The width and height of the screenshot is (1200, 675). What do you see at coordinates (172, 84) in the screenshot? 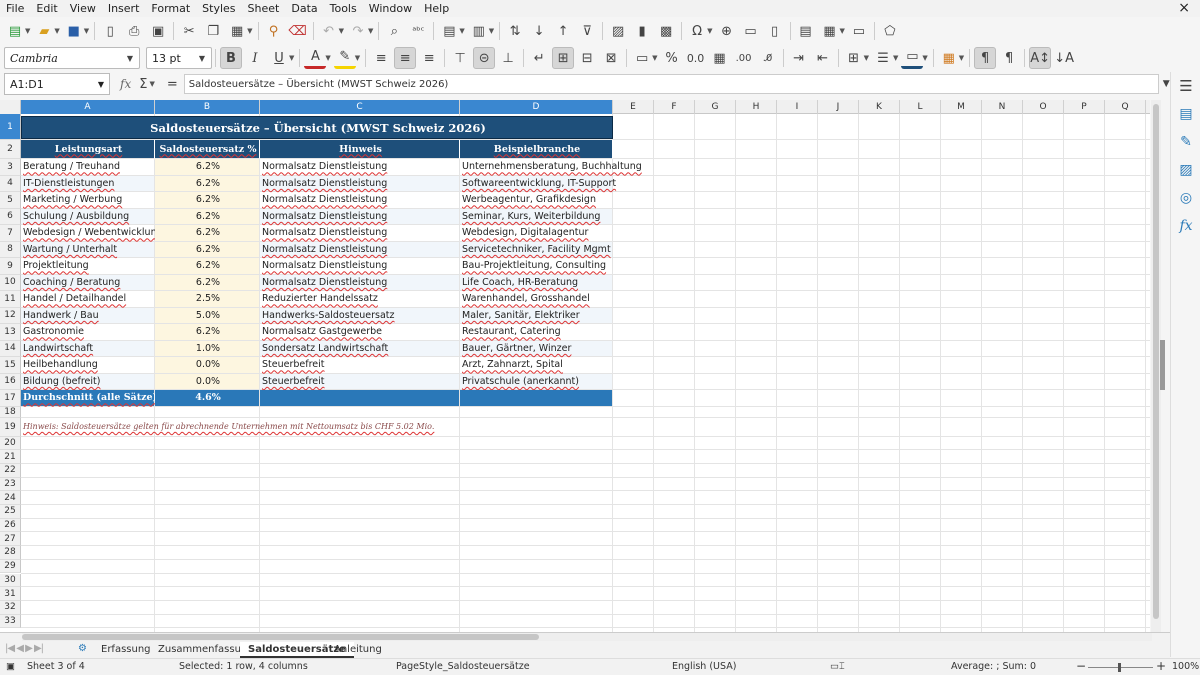
I see `formula-icon: =` at bounding box center [172, 84].